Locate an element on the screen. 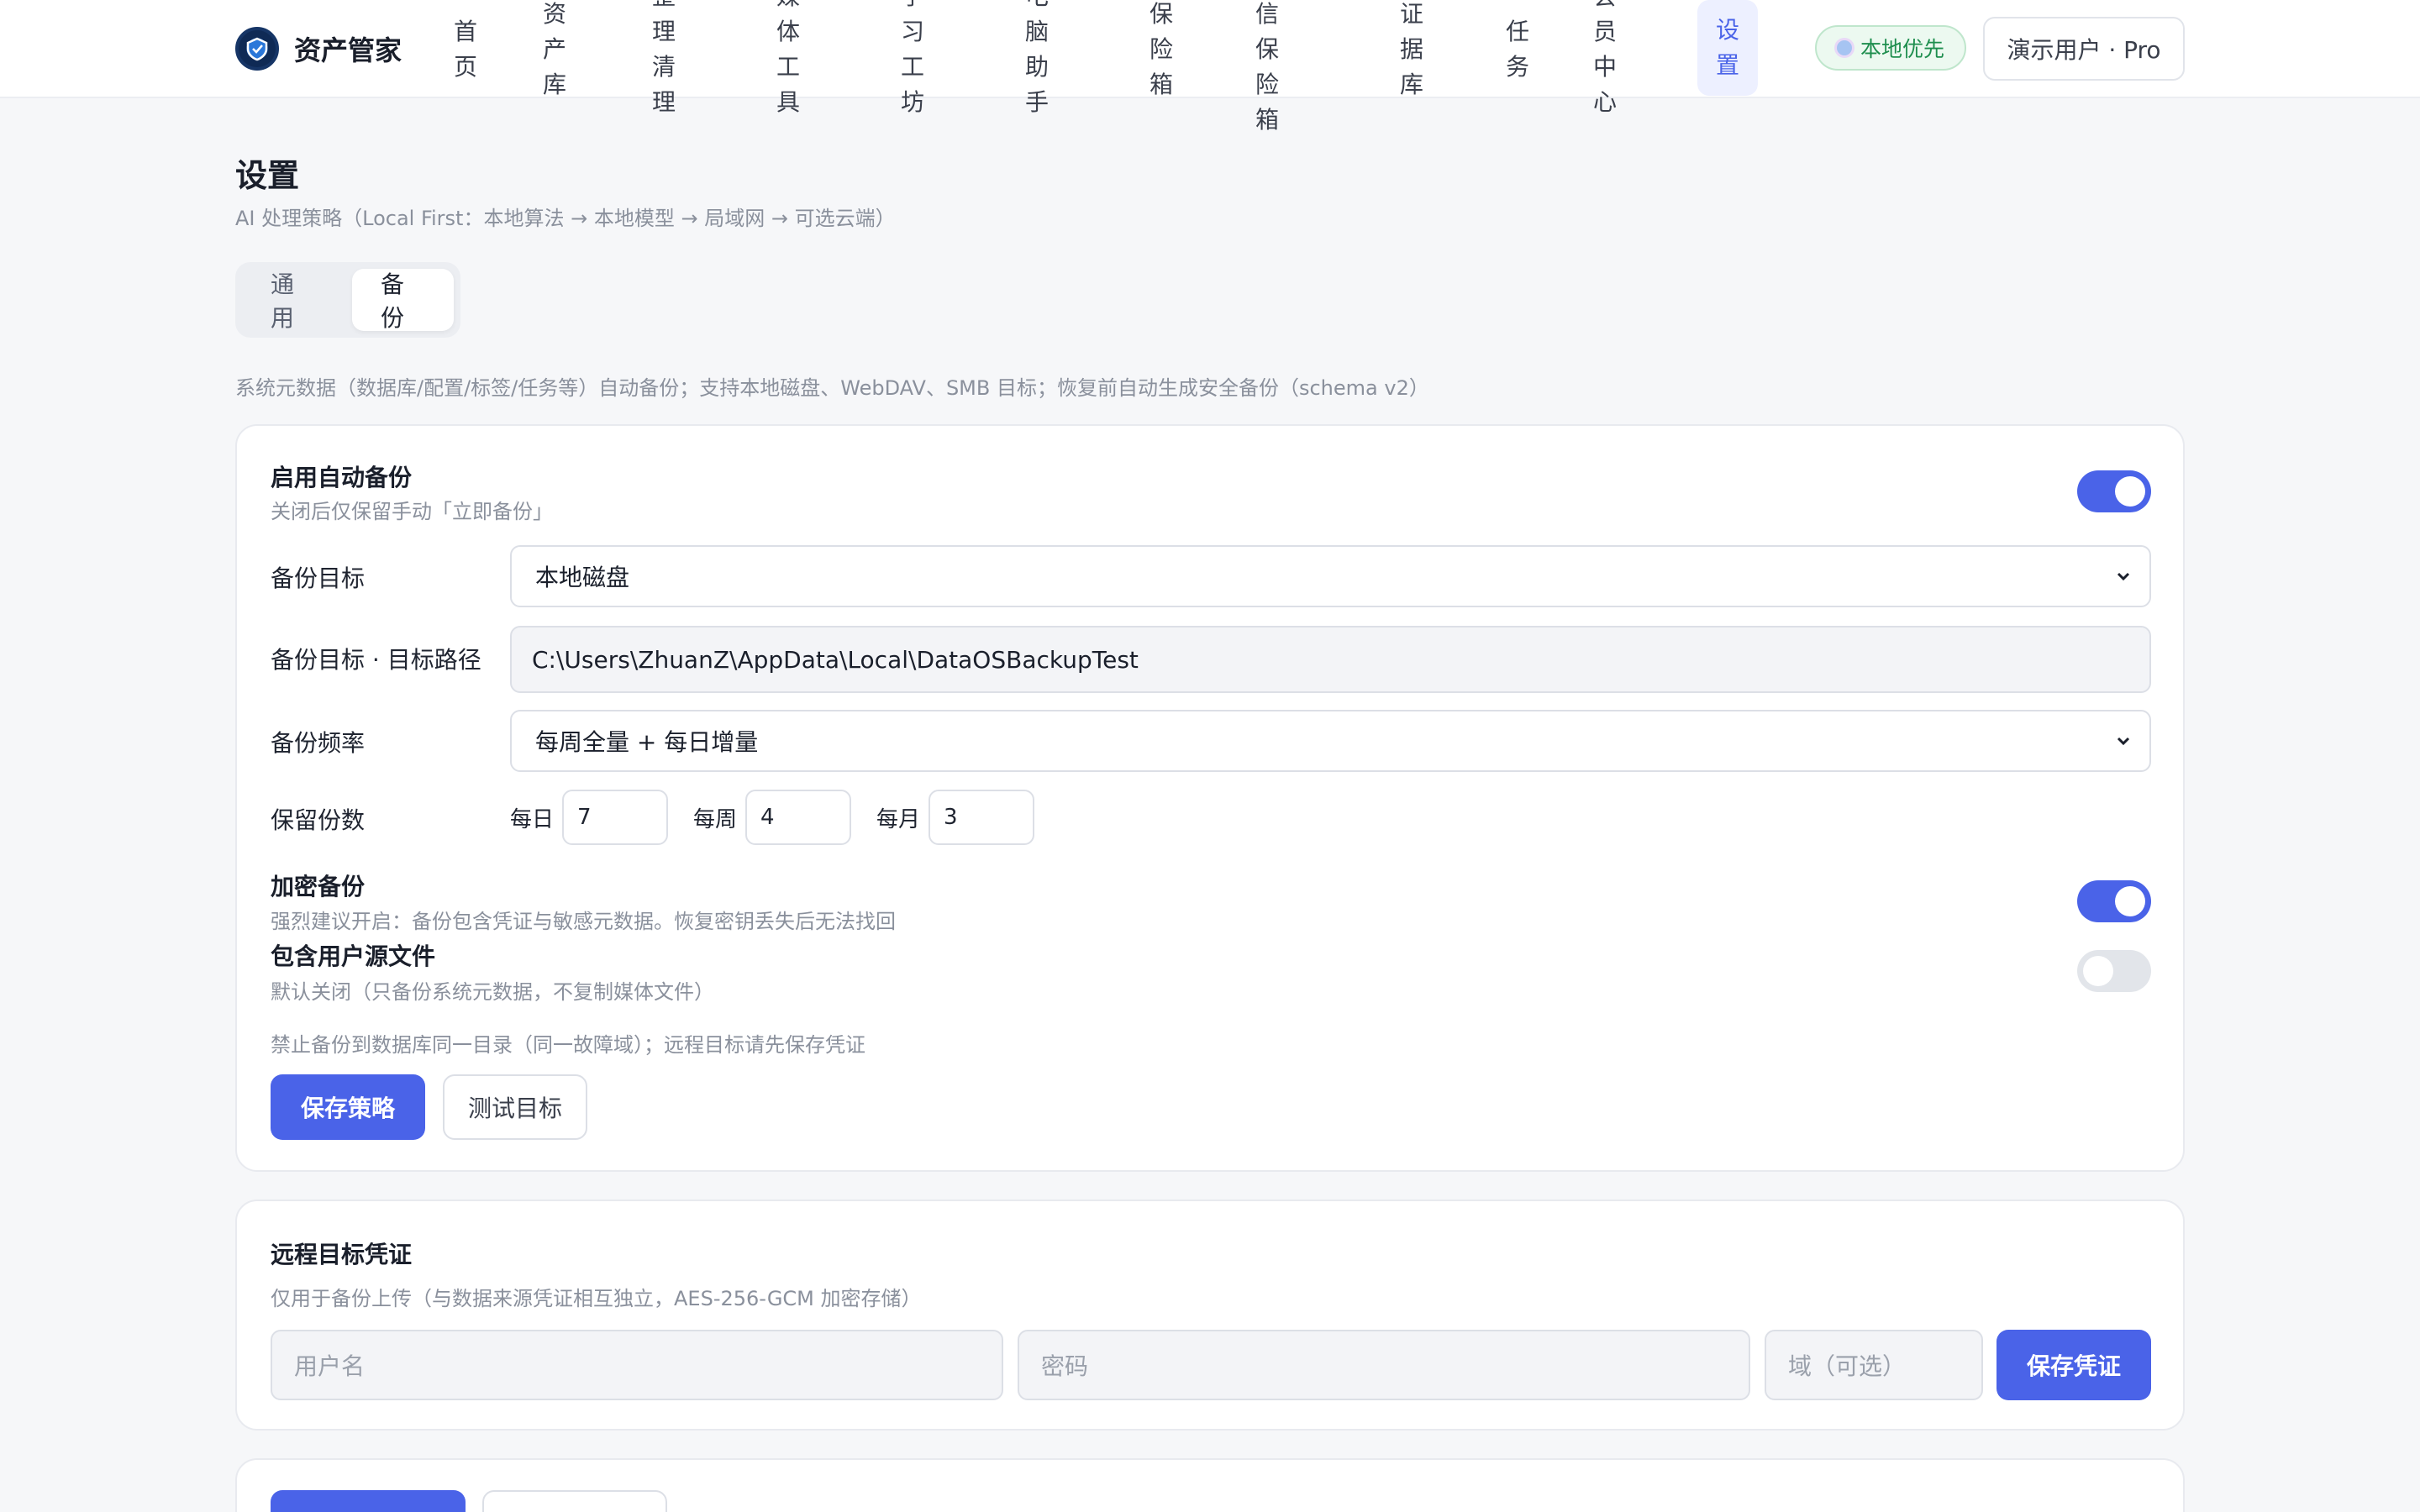  keep-weekly-input: 4 is located at coordinates (798, 817).